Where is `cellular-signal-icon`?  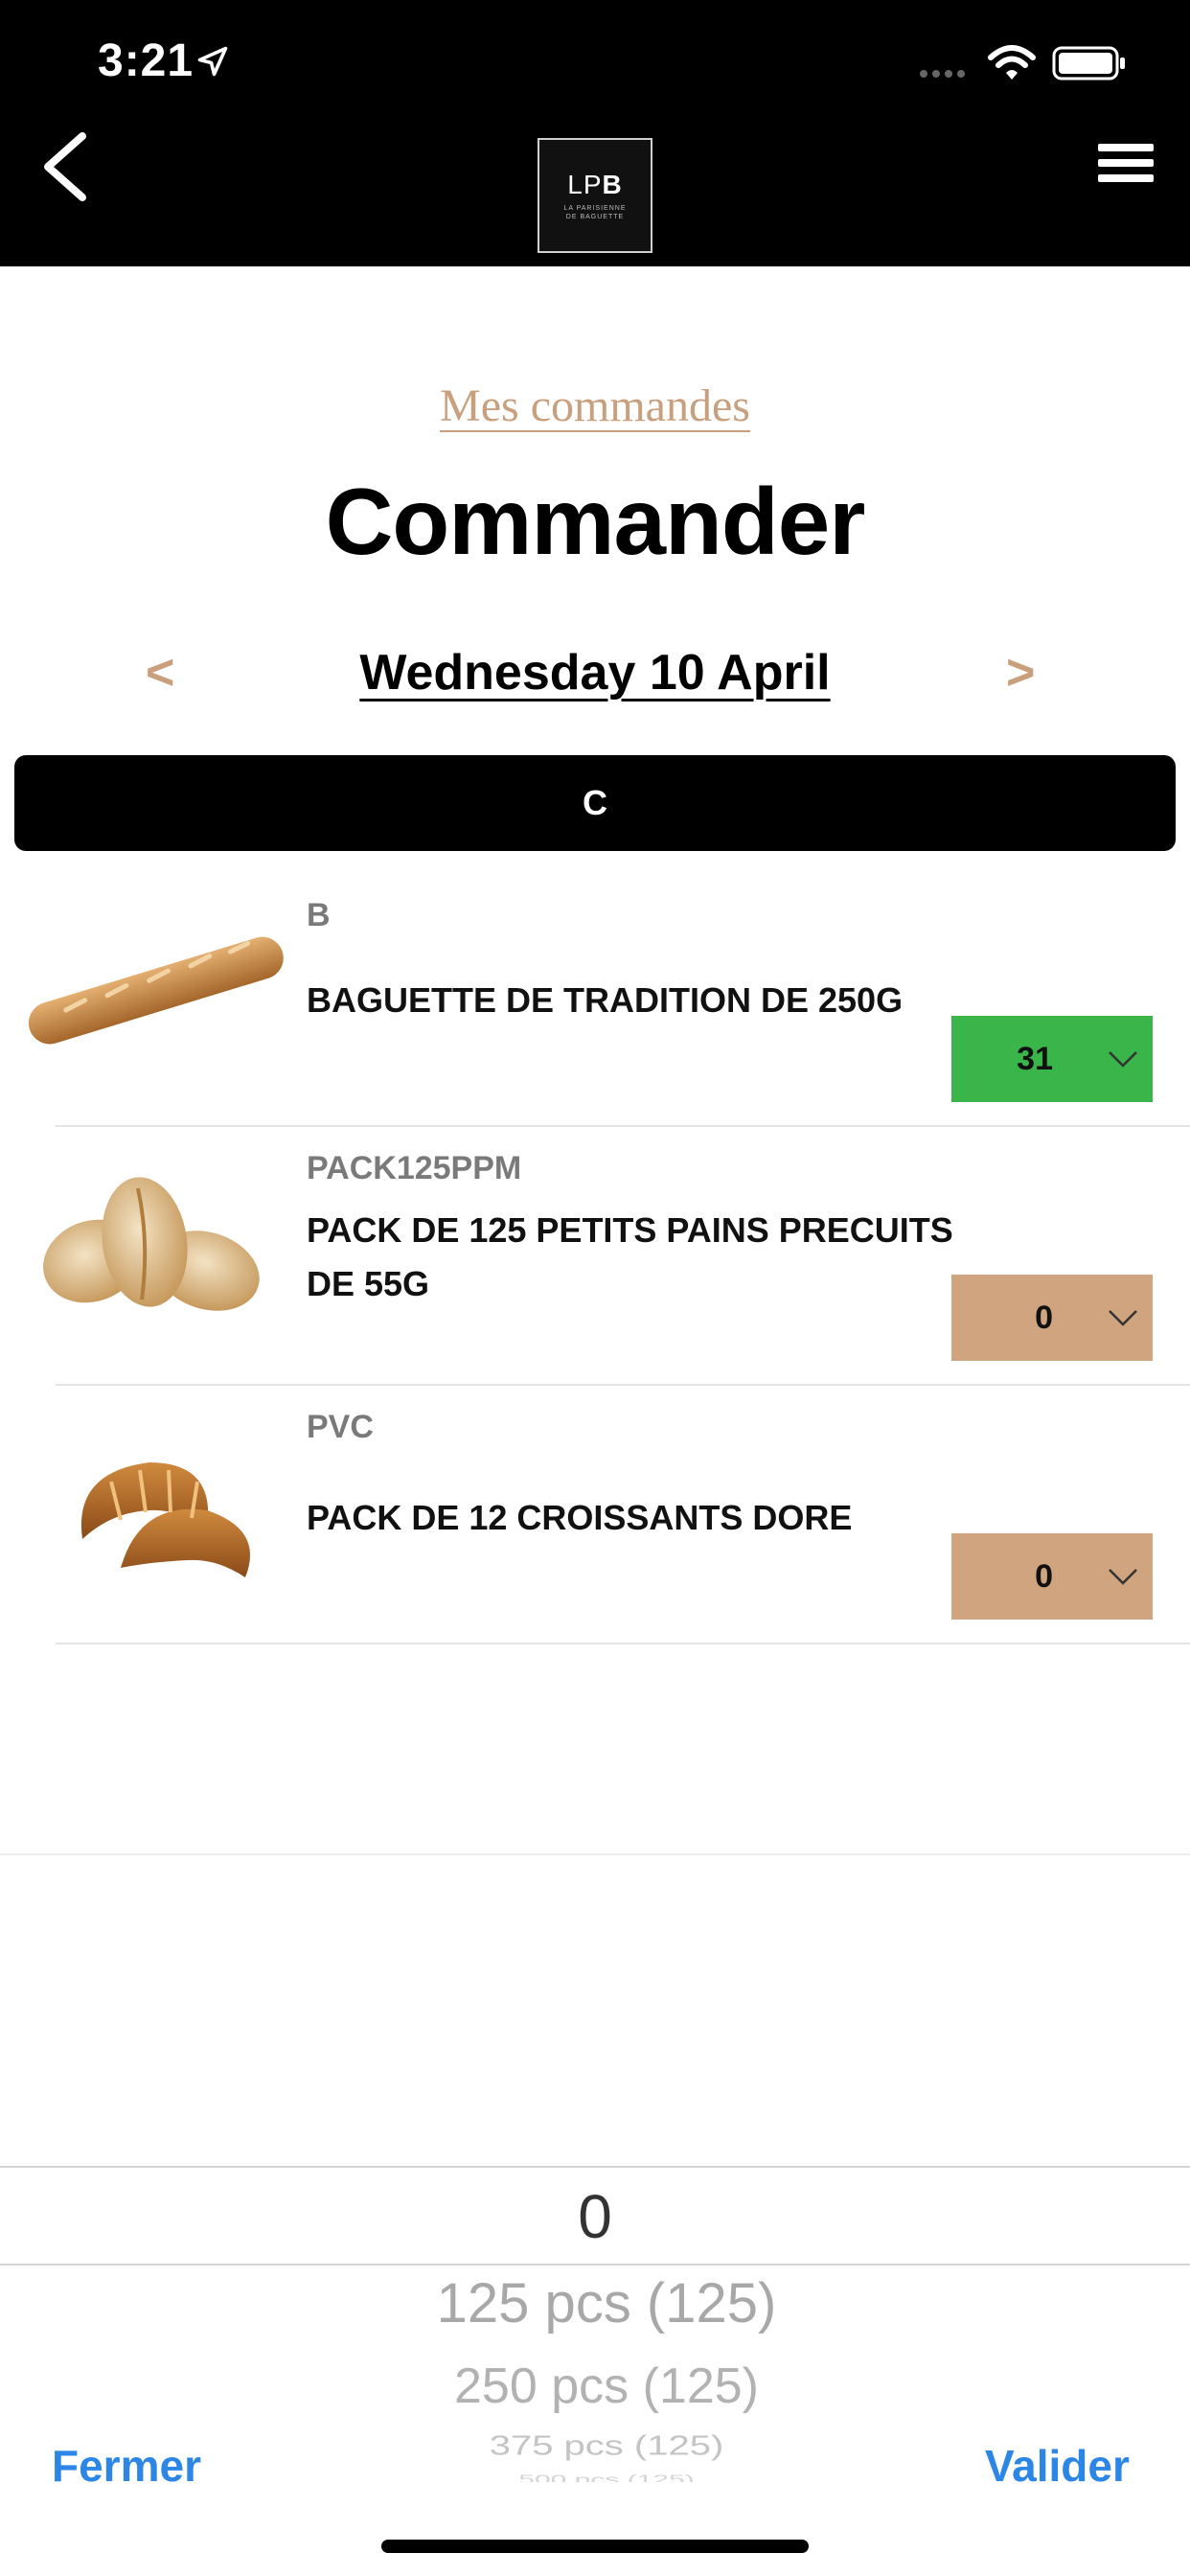 cellular-signal-icon is located at coordinates (943, 74).